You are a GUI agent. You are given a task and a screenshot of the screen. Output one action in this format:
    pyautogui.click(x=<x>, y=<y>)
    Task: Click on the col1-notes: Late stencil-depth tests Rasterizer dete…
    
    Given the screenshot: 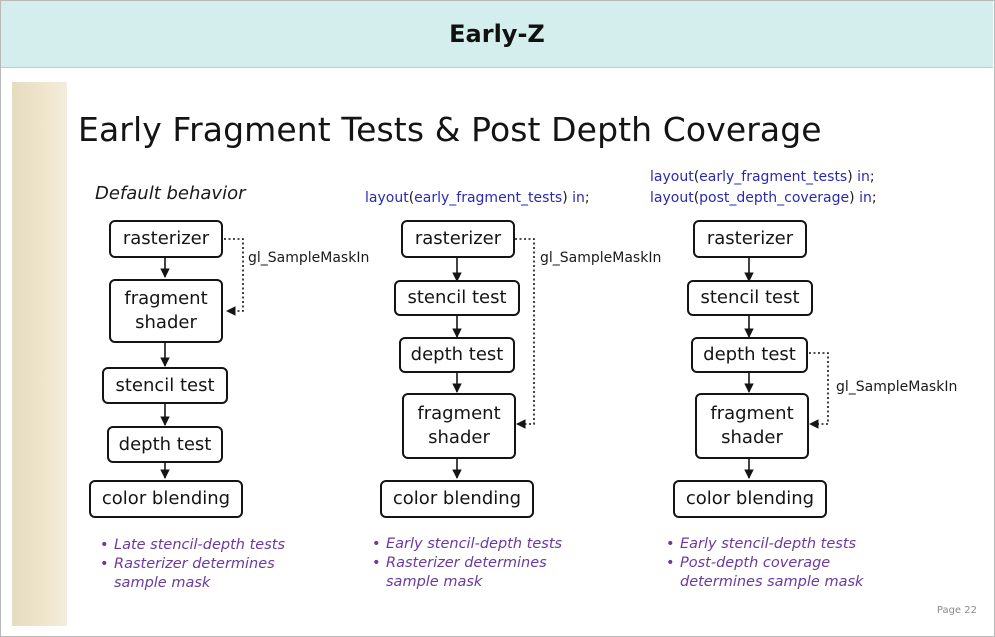 What is the action you would take?
    pyautogui.click(x=191, y=564)
    